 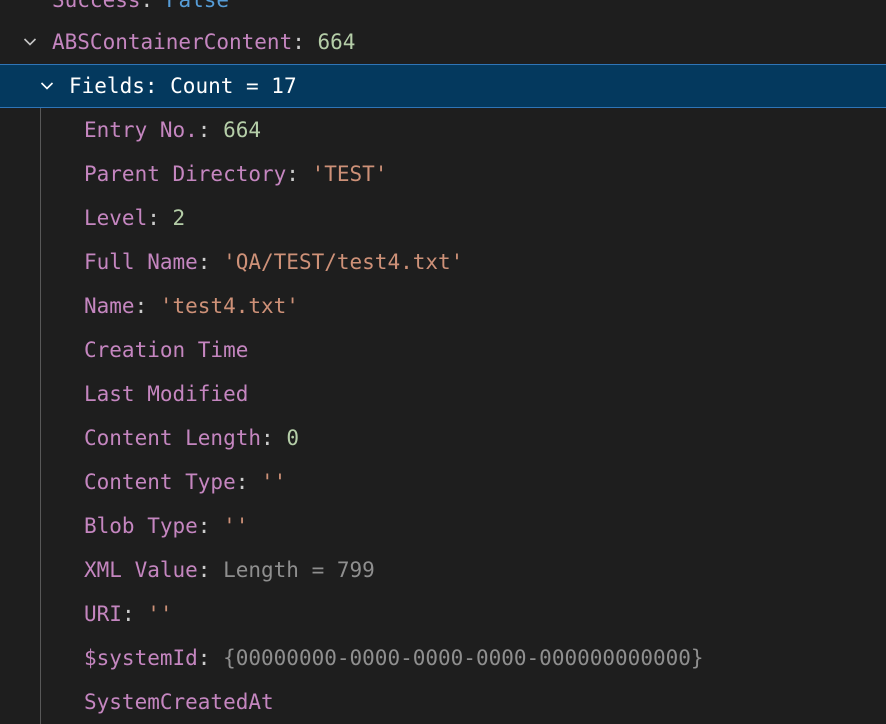 What do you see at coordinates (443, 218) in the screenshot?
I see `field-row: Level: 2` at bounding box center [443, 218].